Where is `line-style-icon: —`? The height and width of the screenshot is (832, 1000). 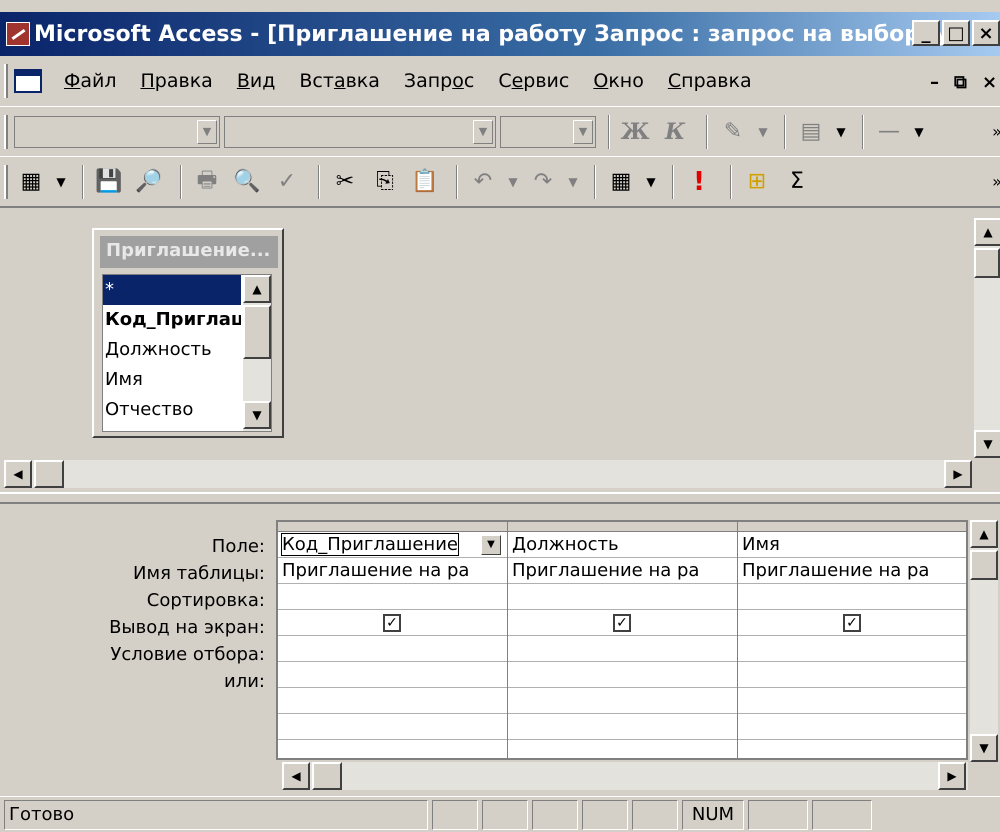 line-style-icon: — is located at coordinates (889, 132).